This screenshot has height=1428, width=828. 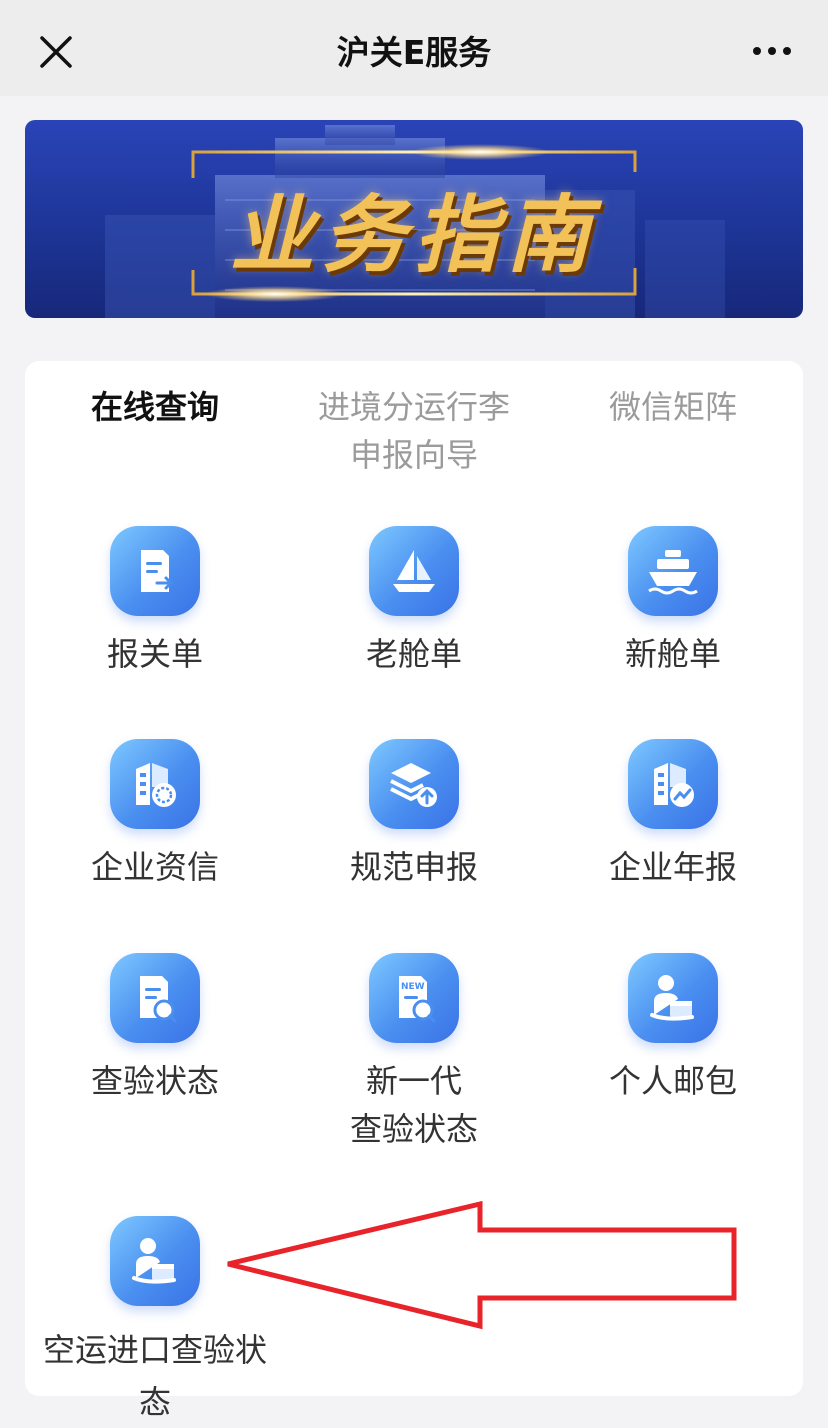 I want to click on tile-label-line1: 新一代, so click(x=413, y=1081).